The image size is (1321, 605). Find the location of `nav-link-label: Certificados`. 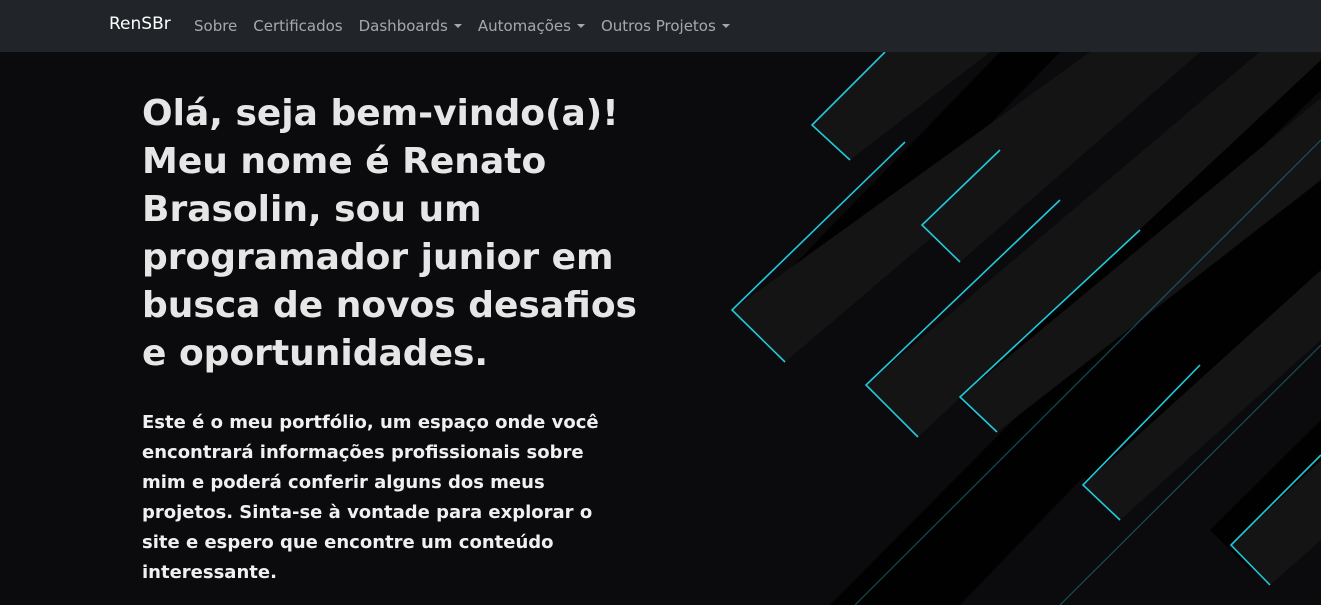

nav-link-label: Certificados is located at coordinates (298, 26).